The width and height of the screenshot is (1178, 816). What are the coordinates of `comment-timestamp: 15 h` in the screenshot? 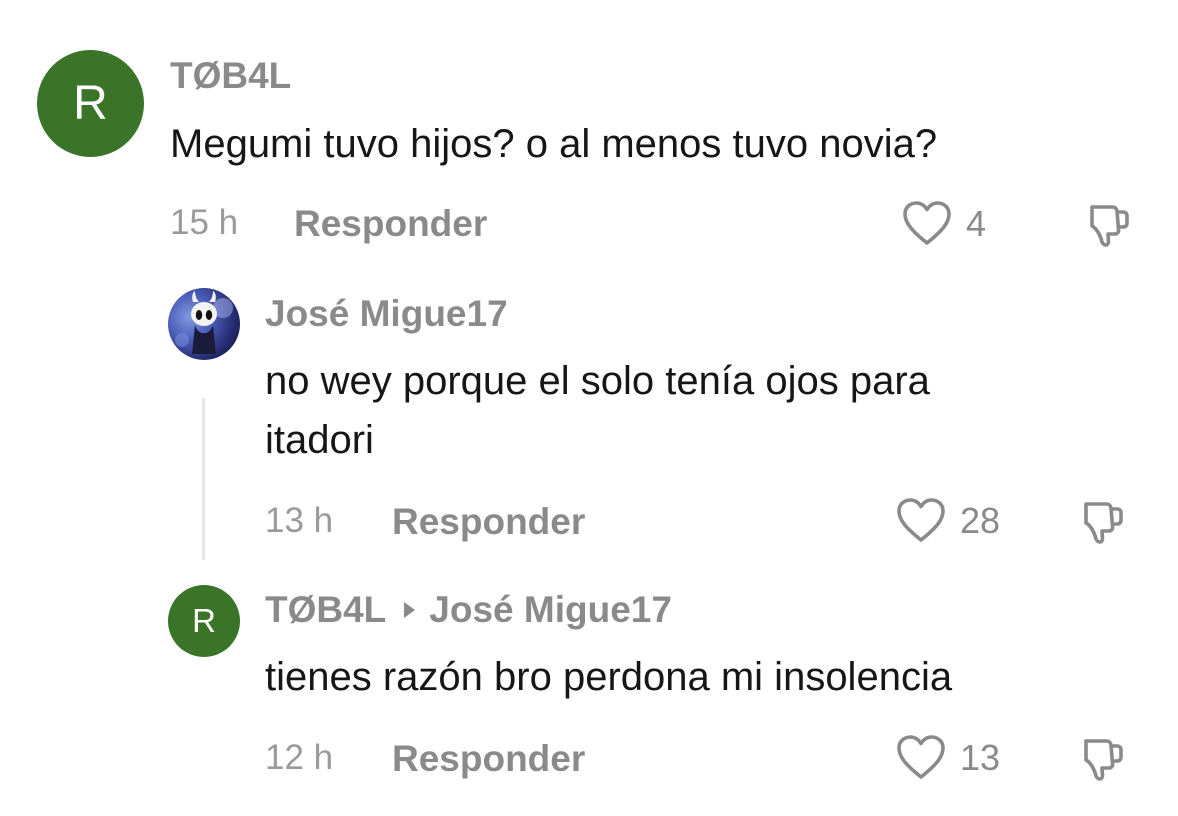 It's located at (204, 222).